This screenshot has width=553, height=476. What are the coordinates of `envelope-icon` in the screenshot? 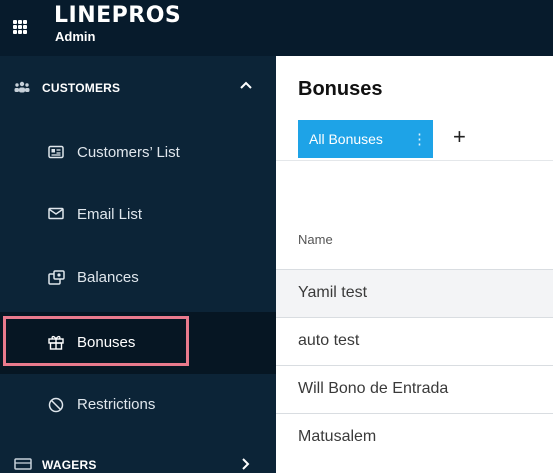 It's located at (56, 213).